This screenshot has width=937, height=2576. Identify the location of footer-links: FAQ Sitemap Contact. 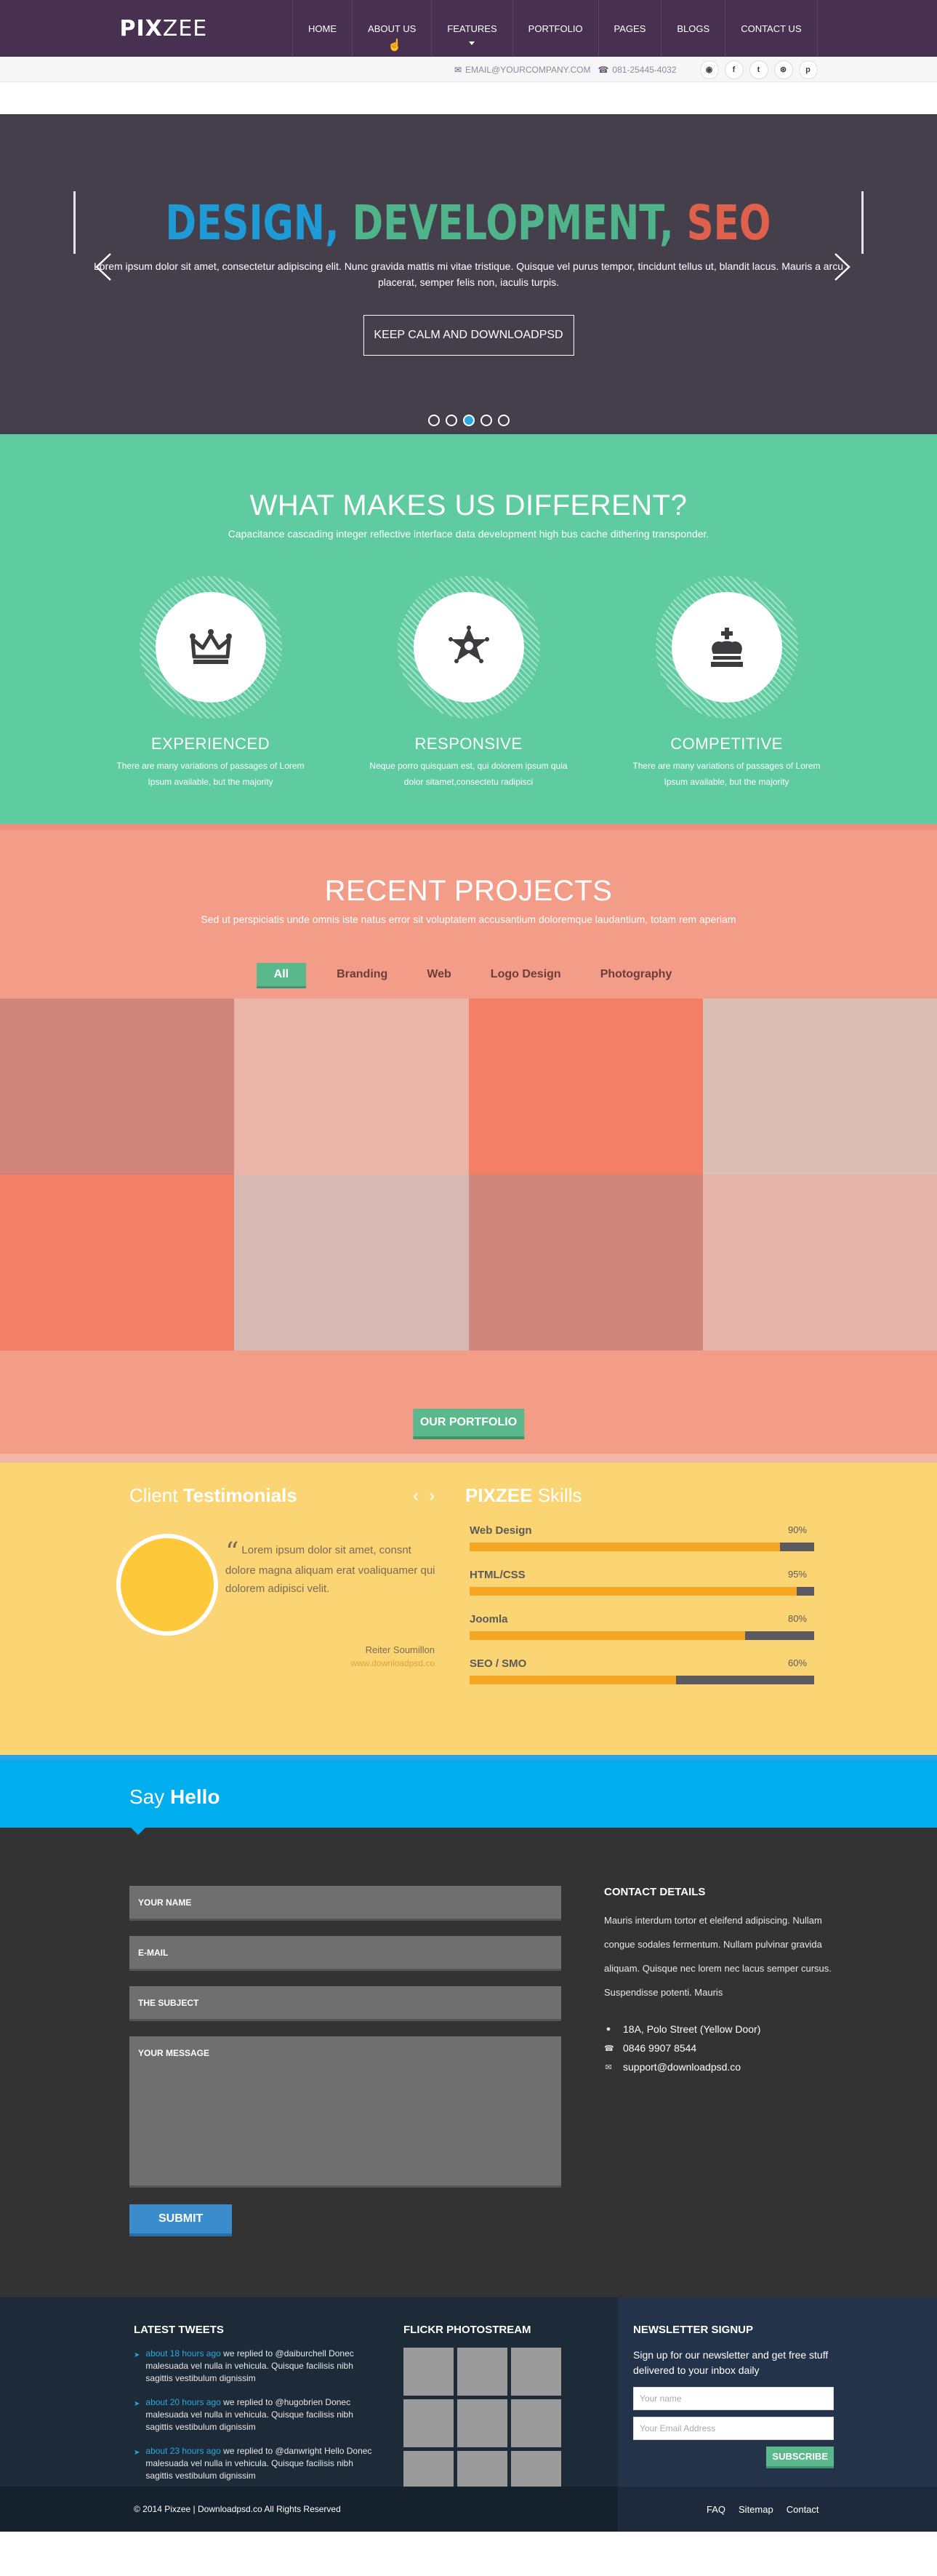
(763, 2509).